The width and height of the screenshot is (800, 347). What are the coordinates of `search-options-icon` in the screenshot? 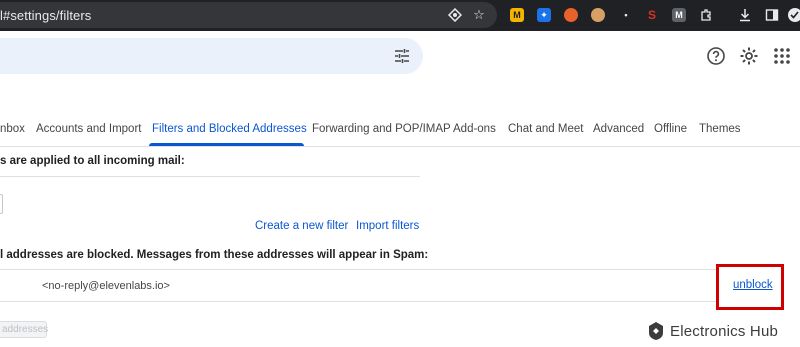 It's located at (402, 56).